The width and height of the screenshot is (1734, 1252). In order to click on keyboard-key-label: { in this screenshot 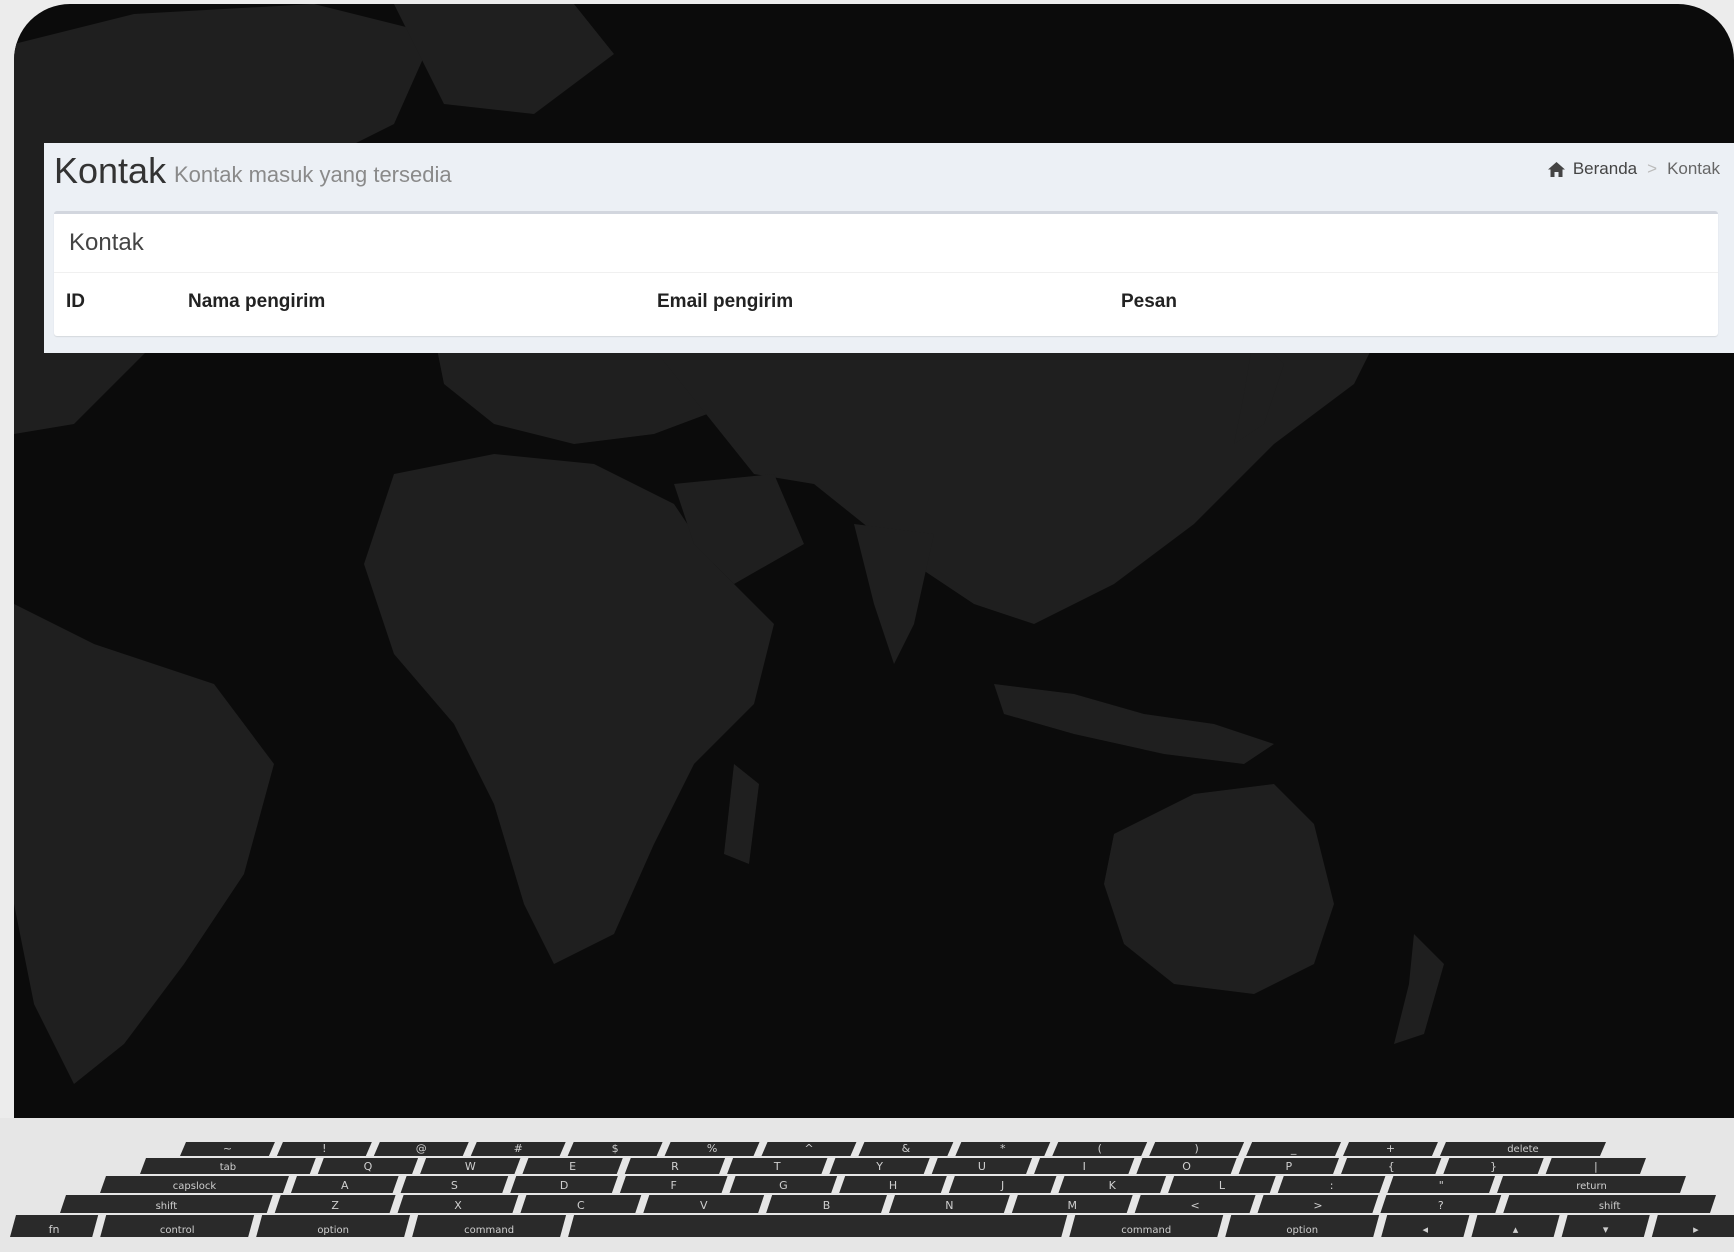, I will do `click(1391, 1166)`.